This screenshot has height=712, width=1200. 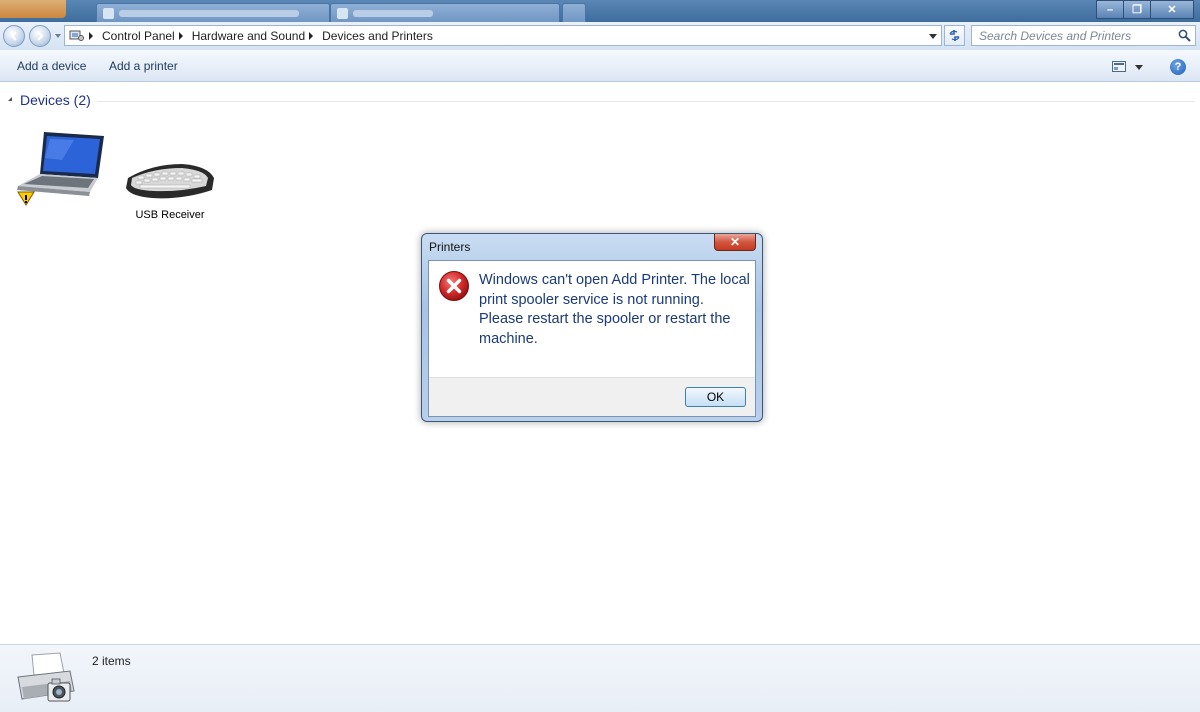 I want to click on back-arrow-icon, so click(x=13, y=36).